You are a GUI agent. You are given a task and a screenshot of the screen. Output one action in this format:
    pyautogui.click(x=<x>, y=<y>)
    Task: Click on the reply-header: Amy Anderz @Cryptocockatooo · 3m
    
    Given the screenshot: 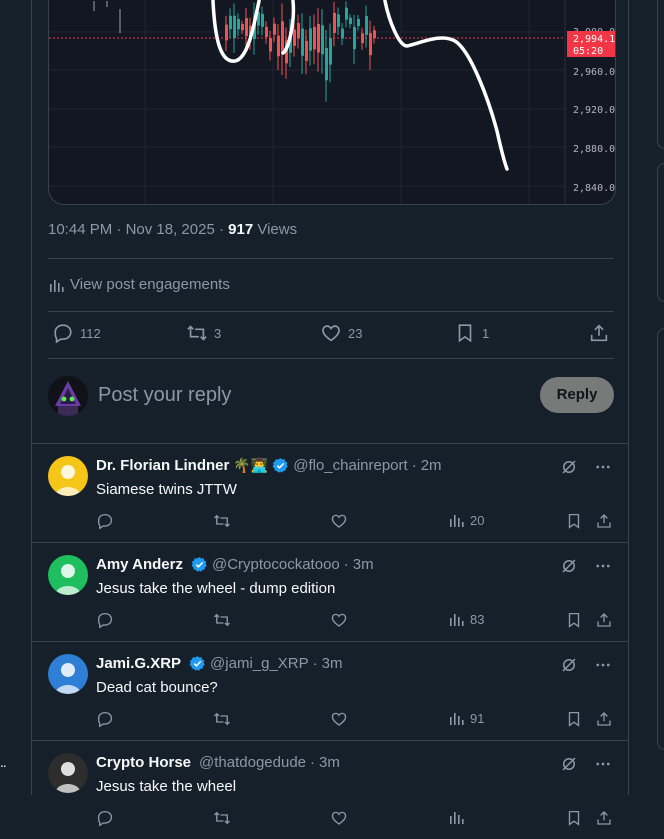 What is the action you would take?
    pyautogui.click(x=235, y=564)
    